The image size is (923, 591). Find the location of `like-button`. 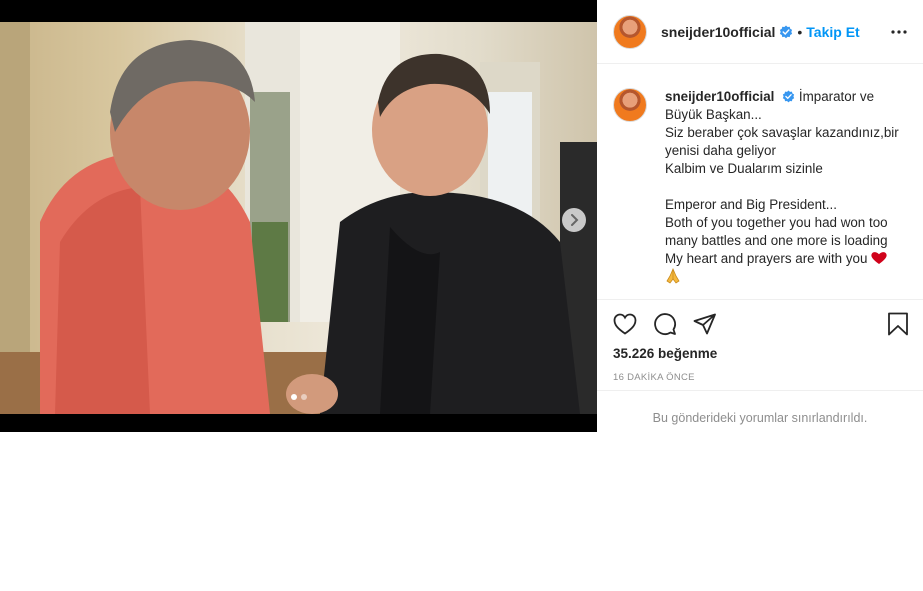

like-button is located at coordinates (625, 324).